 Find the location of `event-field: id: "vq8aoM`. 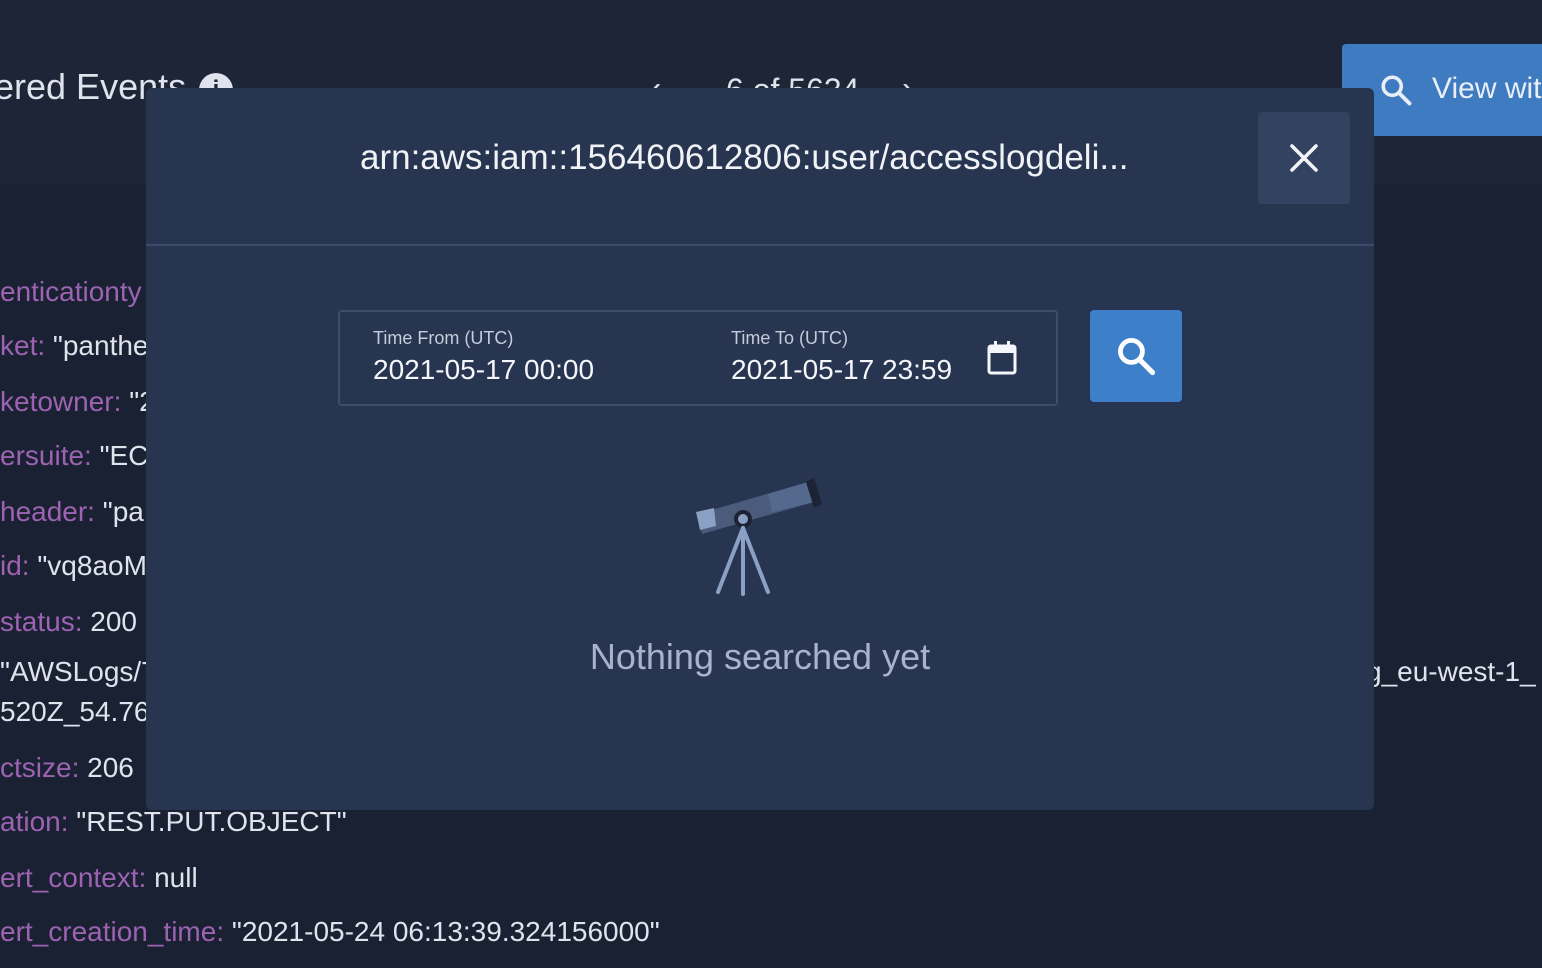

event-field: id: "vq8aoM is located at coordinates (73, 565).